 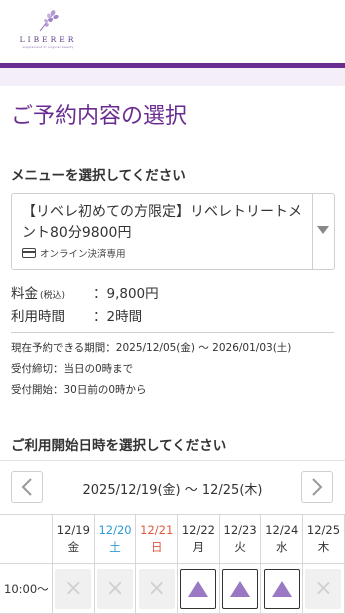 I want to click on day-header: 12/20 土, so click(x=116, y=539).